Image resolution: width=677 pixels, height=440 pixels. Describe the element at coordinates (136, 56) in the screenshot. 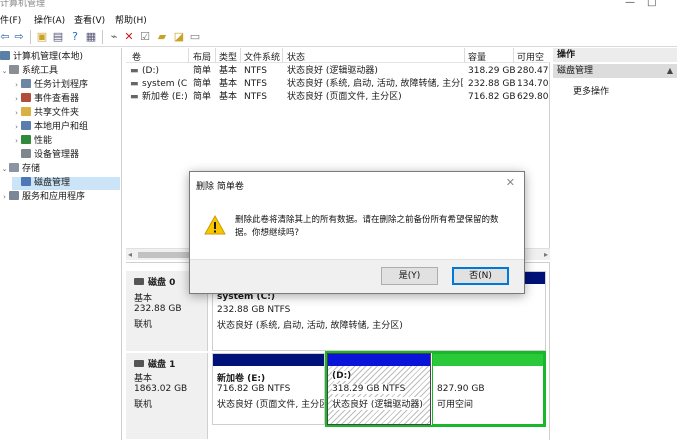

I see `col-volume: 卷` at that location.